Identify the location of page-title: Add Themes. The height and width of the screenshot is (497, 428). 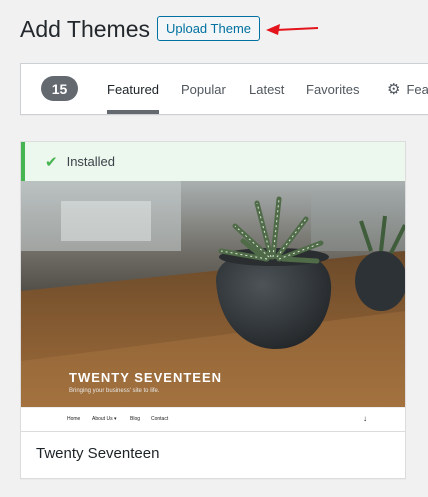
(85, 29).